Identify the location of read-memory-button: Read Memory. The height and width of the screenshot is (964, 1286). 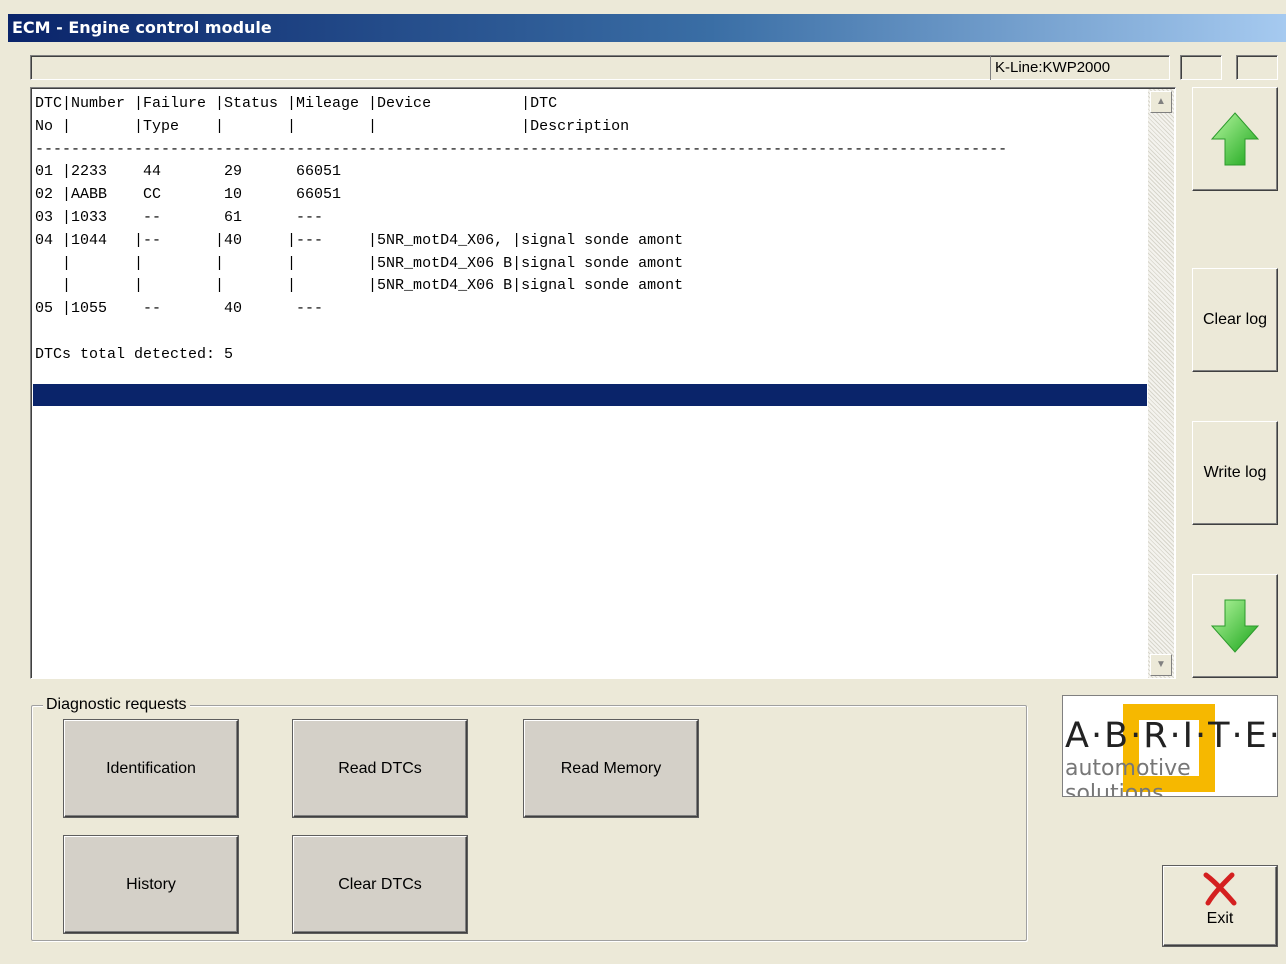
(611, 768).